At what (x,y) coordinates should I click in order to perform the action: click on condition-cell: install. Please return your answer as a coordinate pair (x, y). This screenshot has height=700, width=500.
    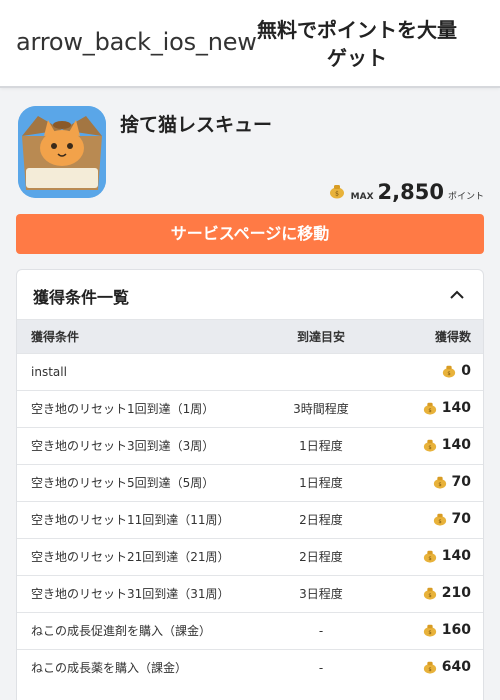
    Looking at the image, I should click on (49, 371).